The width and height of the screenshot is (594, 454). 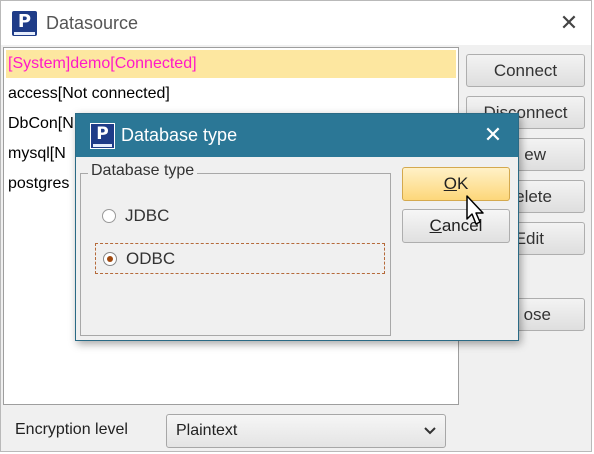 I want to click on window-titlebar: P Datasource ✕, so click(x=296, y=23).